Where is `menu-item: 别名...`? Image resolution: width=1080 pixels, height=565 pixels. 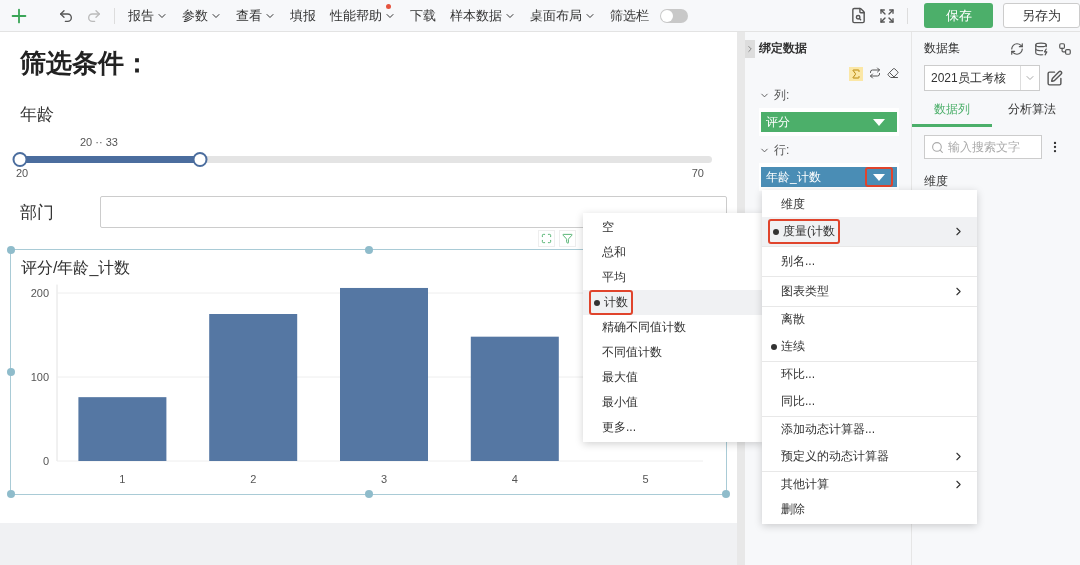 menu-item: 别名... is located at coordinates (869, 262).